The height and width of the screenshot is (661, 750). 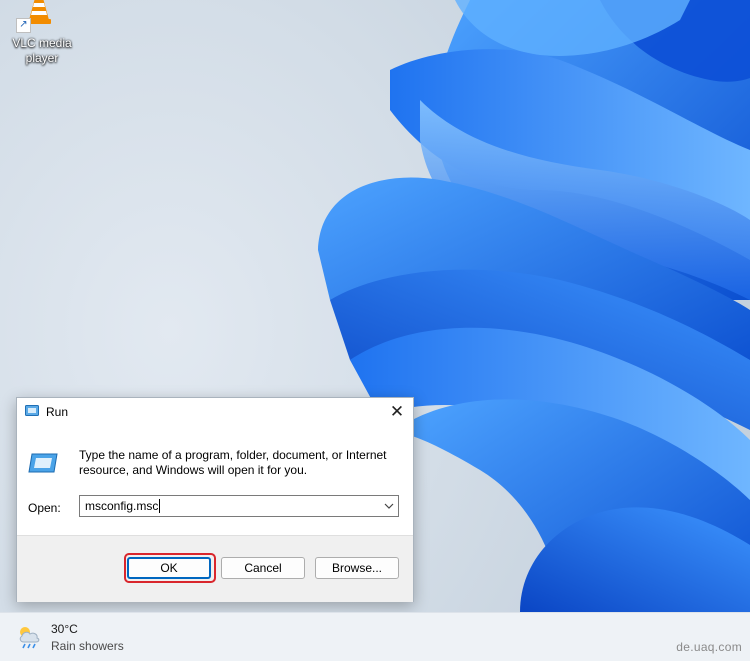 What do you see at coordinates (64, 629) in the screenshot?
I see `weather-temperature: 30°C` at bounding box center [64, 629].